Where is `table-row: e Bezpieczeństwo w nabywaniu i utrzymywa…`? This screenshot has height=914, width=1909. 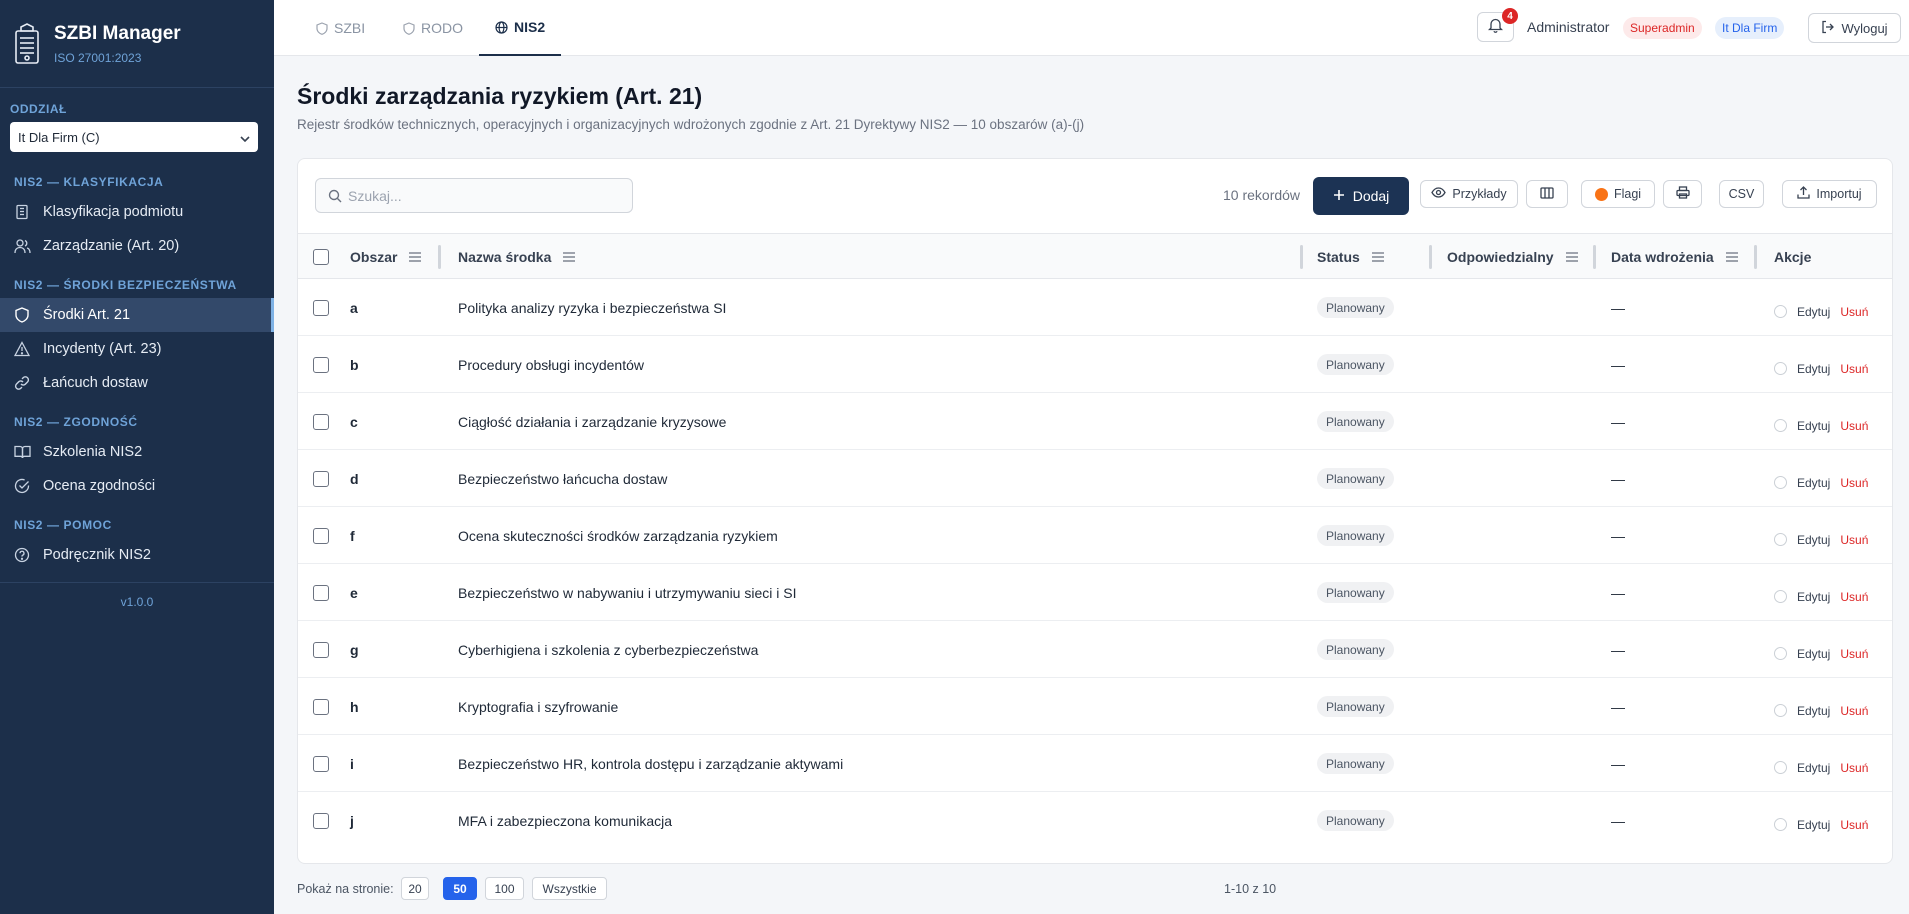 table-row: e Bezpieczeństwo w nabywaniu i utrzymywa… is located at coordinates (1095, 592).